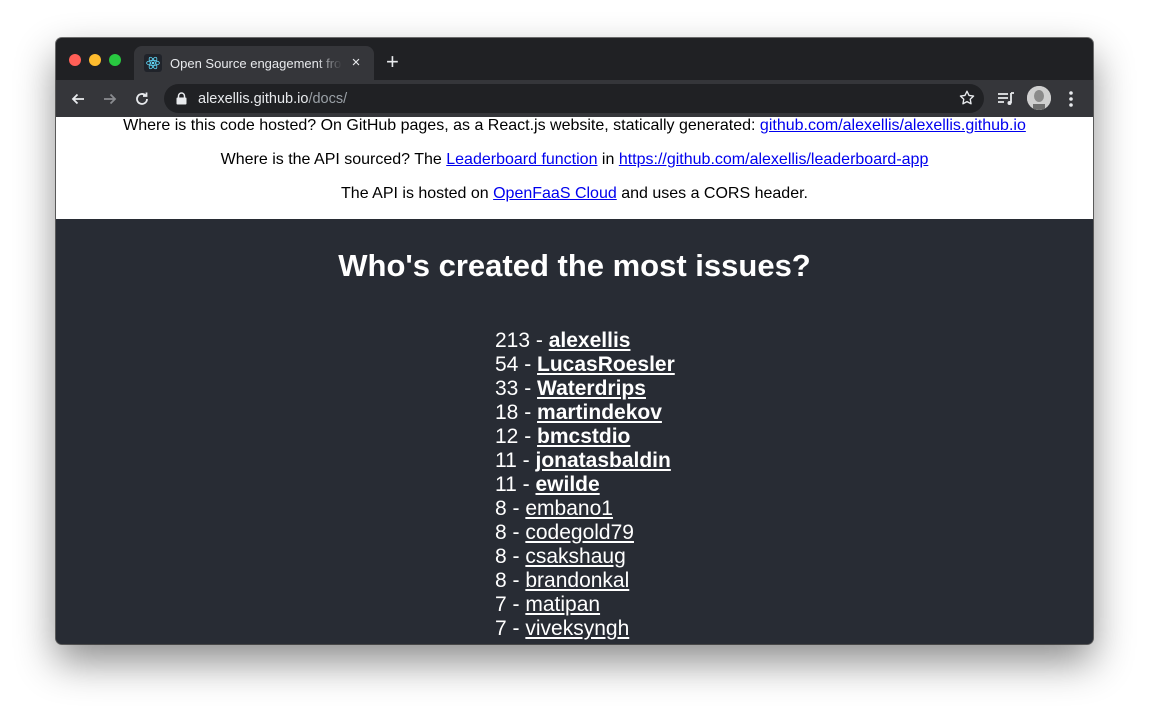 This screenshot has height=718, width=1149. What do you see at coordinates (182, 99) in the screenshot?
I see `lock-icon` at bounding box center [182, 99].